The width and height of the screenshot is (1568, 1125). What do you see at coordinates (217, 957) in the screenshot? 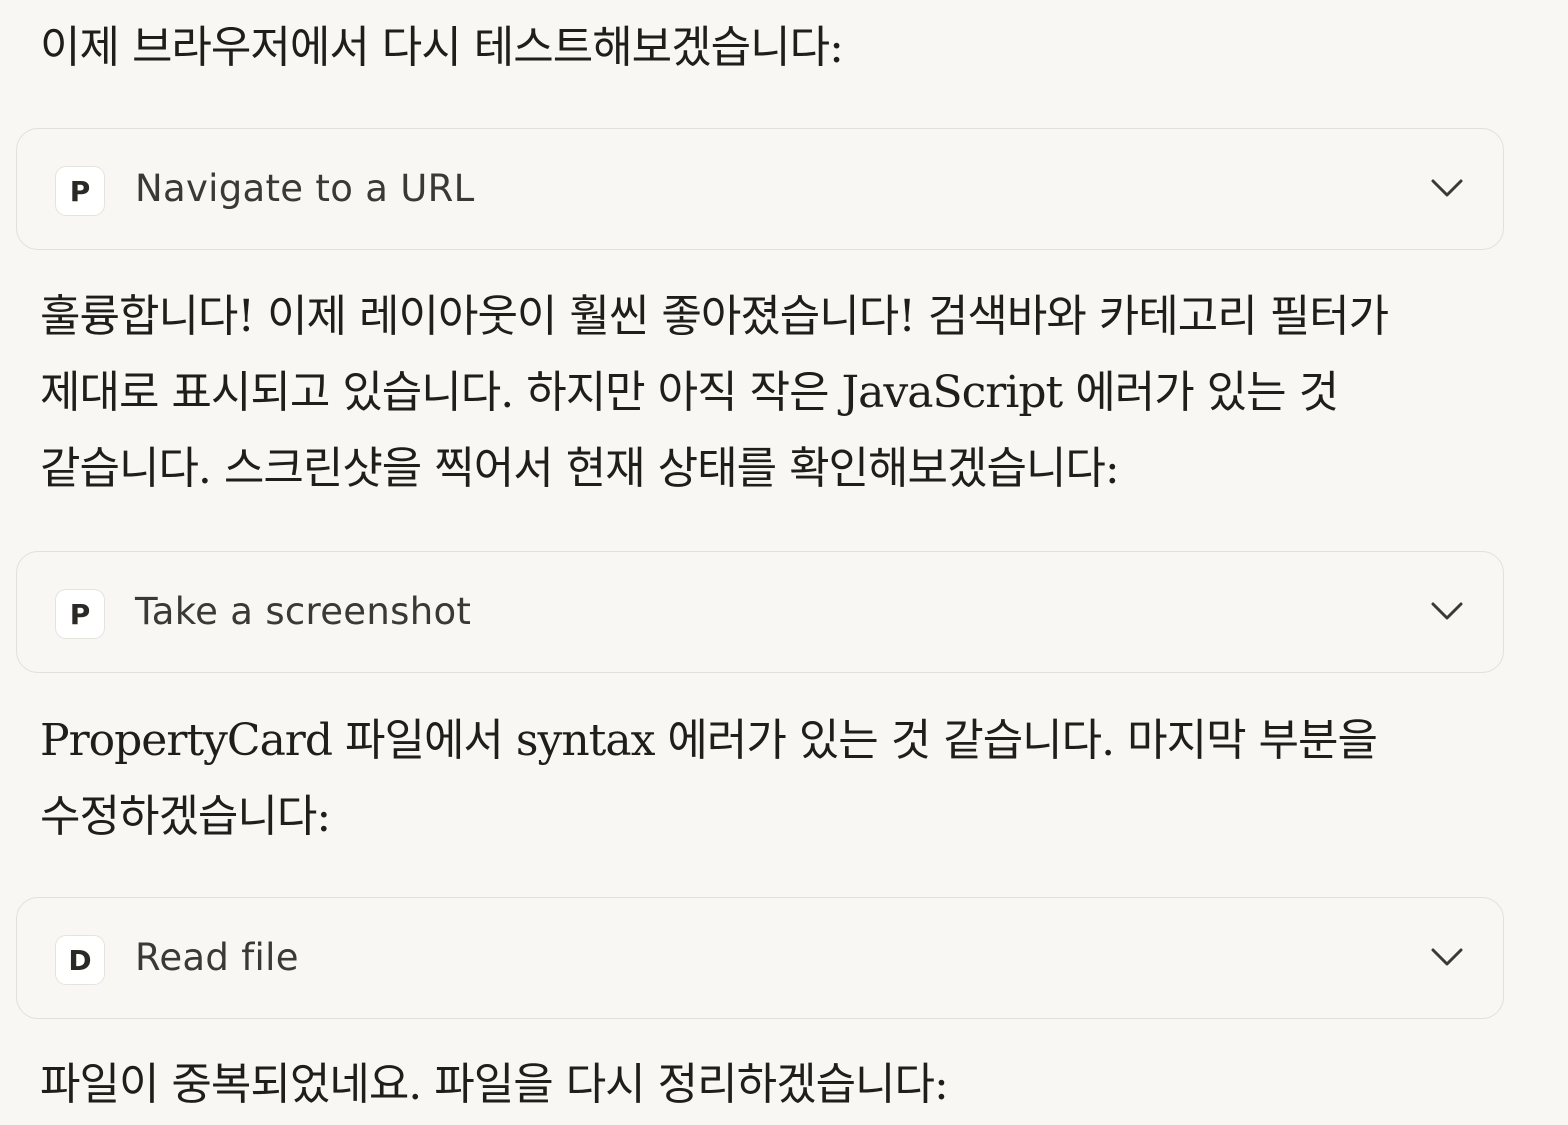
I see `tool-call-label: Read file` at bounding box center [217, 957].